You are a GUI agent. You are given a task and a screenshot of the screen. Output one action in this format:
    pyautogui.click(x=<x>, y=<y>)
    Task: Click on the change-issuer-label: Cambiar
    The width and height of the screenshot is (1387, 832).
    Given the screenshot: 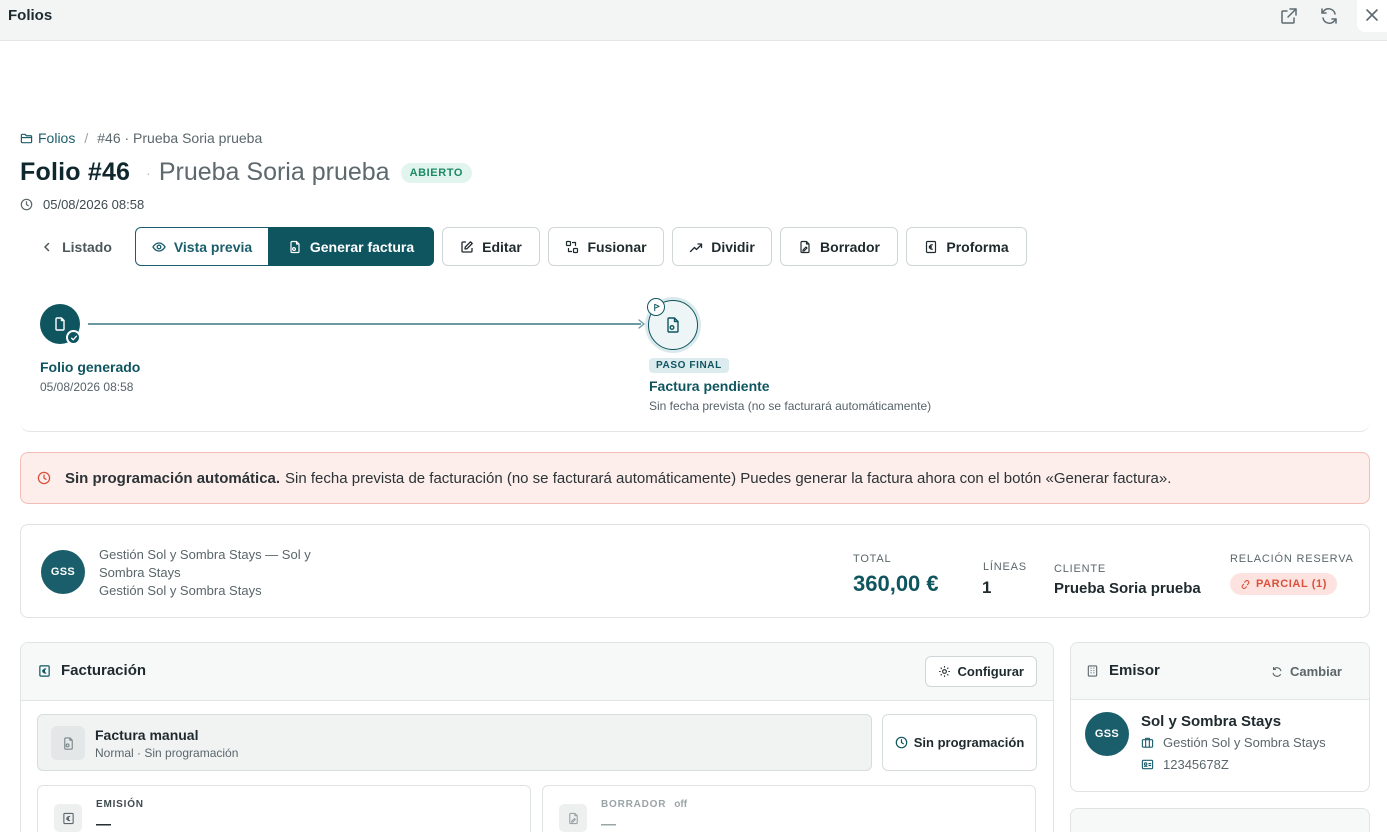 What is the action you would take?
    pyautogui.click(x=1316, y=671)
    